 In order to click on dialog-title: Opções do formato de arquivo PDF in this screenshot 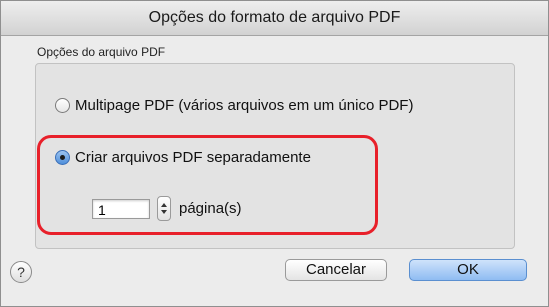, I will do `click(274, 17)`.